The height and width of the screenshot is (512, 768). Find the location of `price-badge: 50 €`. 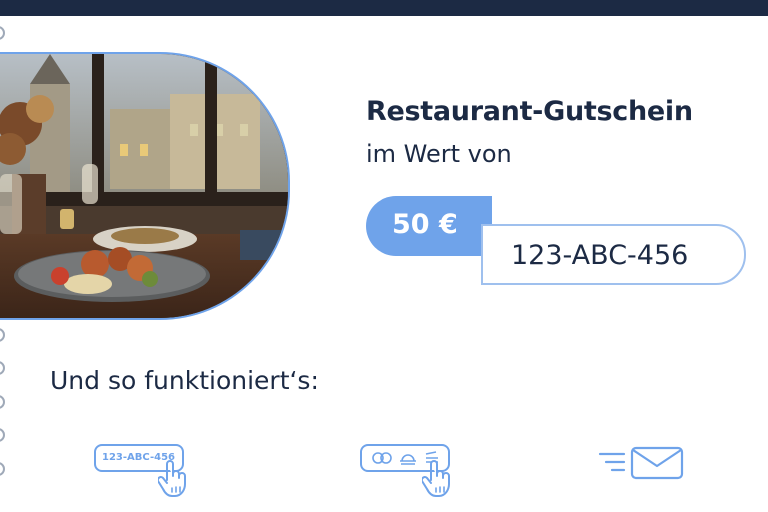

price-badge: 50 € is located at coordinates (429, 226).